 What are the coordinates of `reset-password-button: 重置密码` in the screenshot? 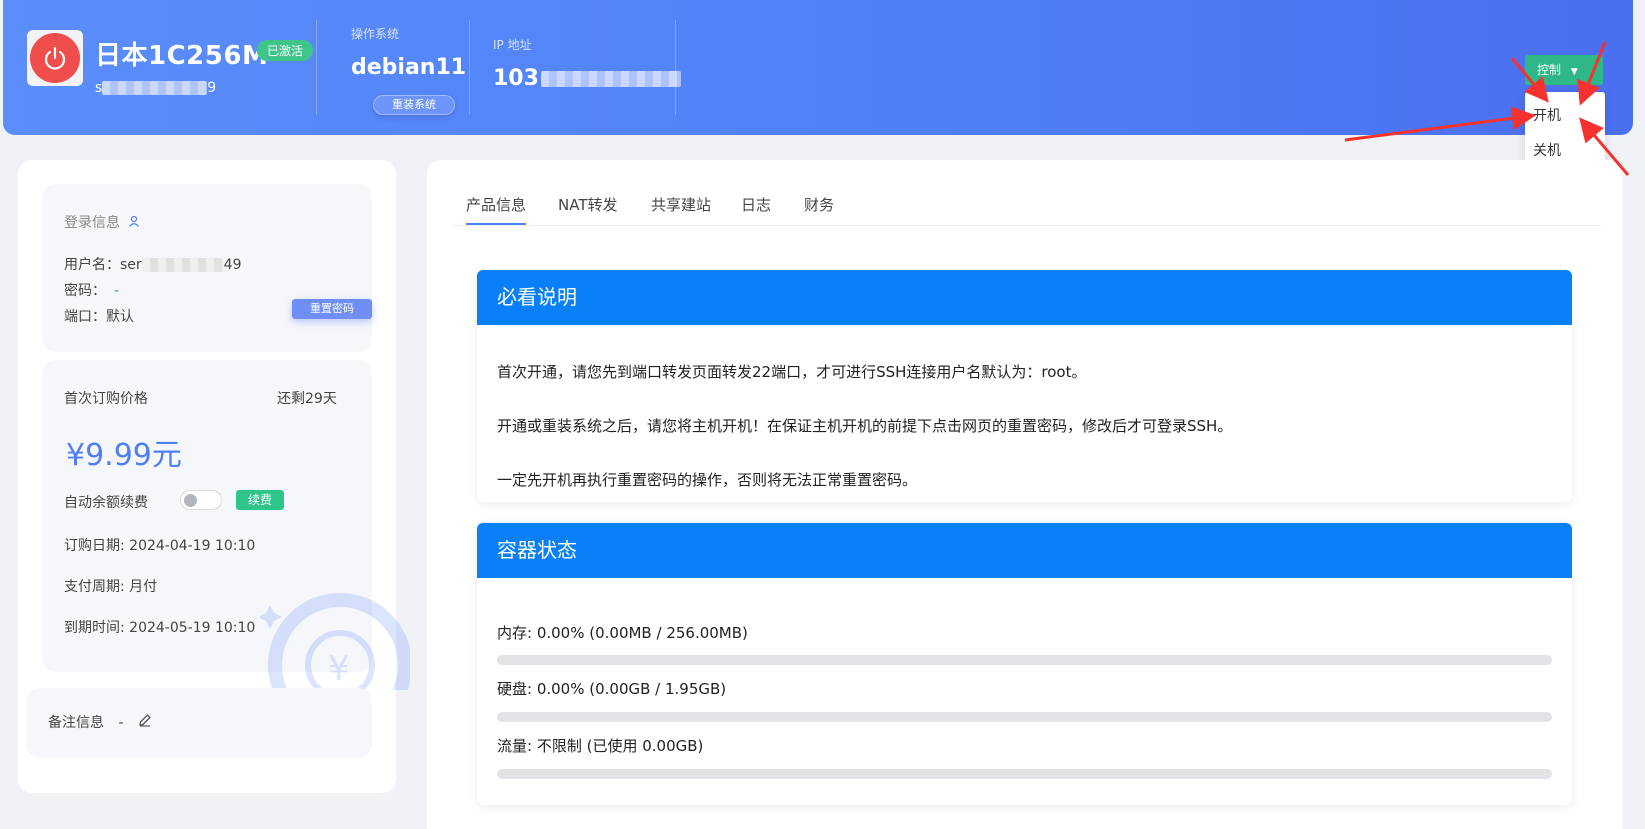 It's located at (332, 309).